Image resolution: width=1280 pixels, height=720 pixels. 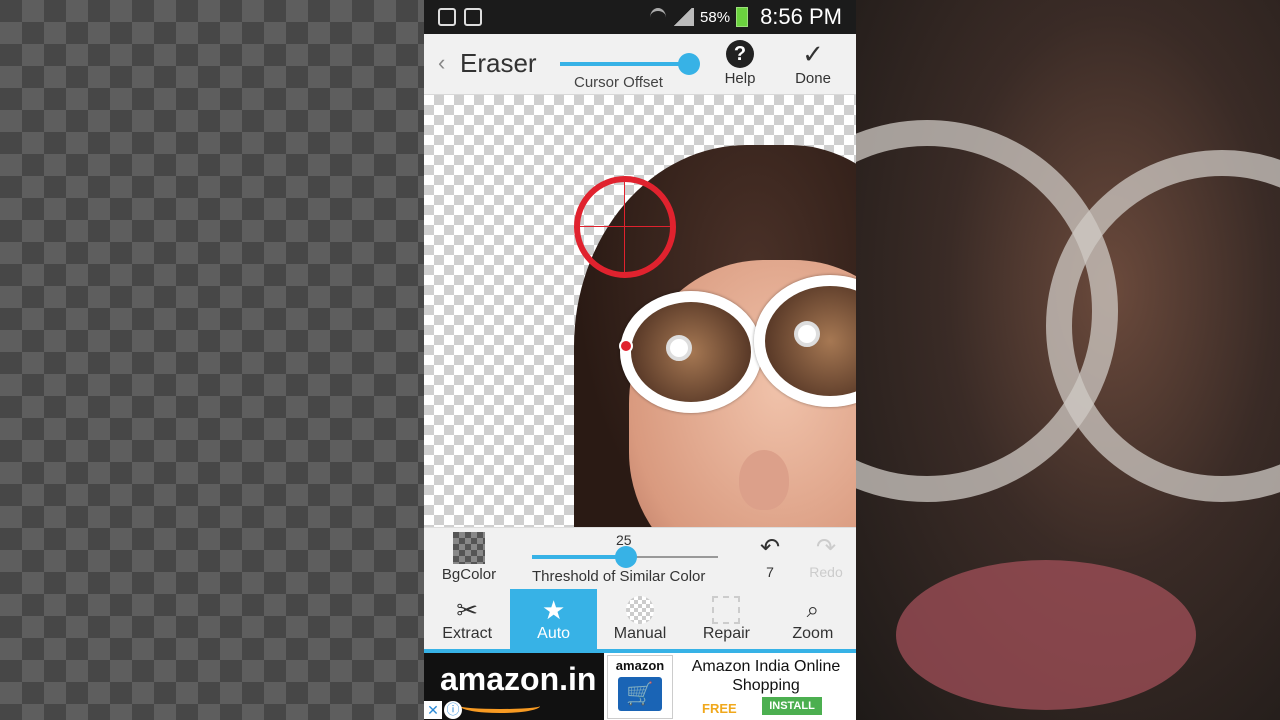 I want to click on tab-zoom: ⌕ Zoom, so click(x=813, y=619).